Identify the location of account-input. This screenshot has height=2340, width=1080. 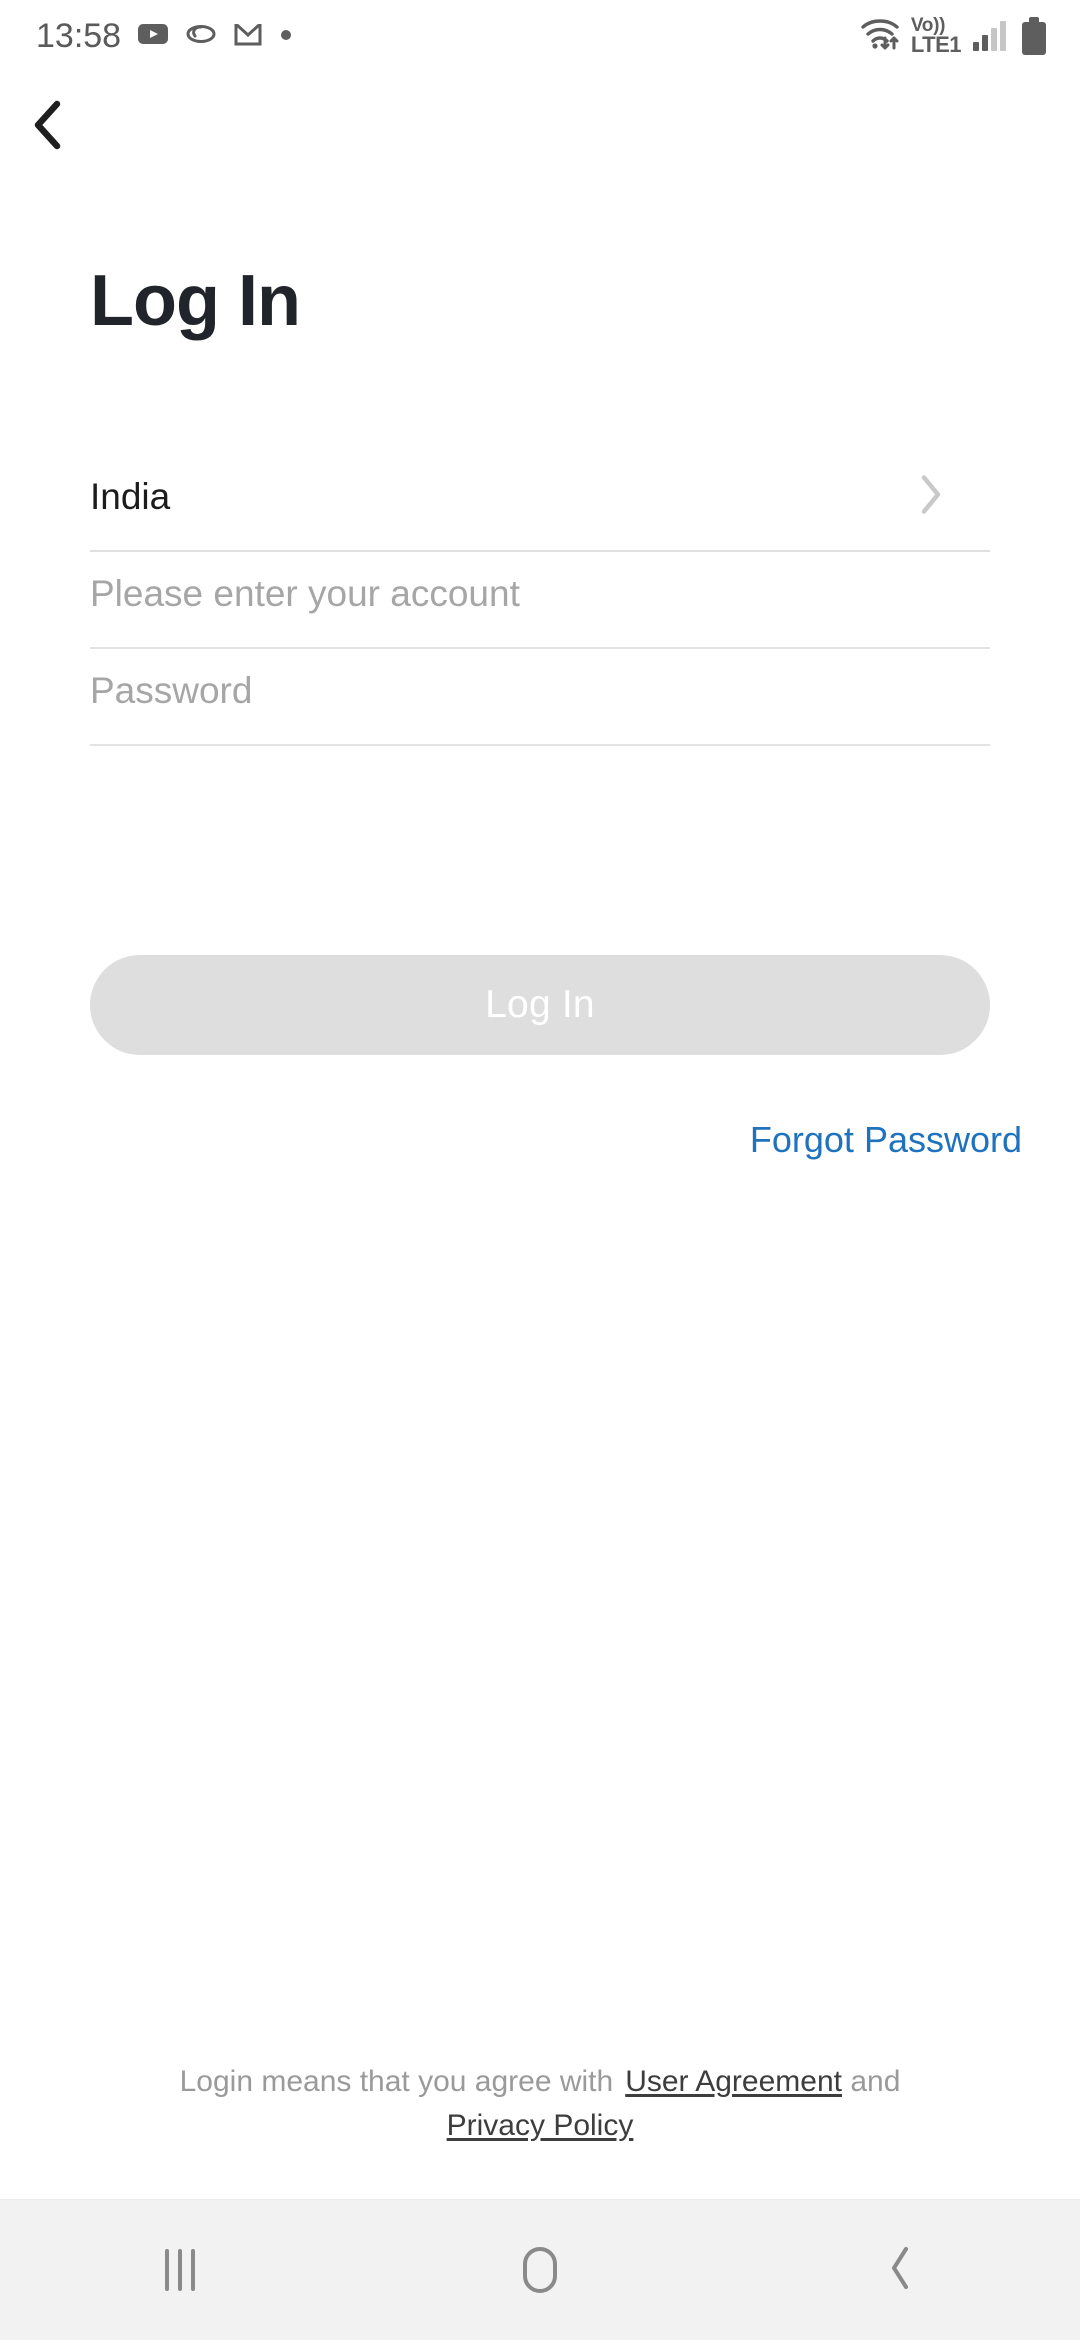
(540, 599).